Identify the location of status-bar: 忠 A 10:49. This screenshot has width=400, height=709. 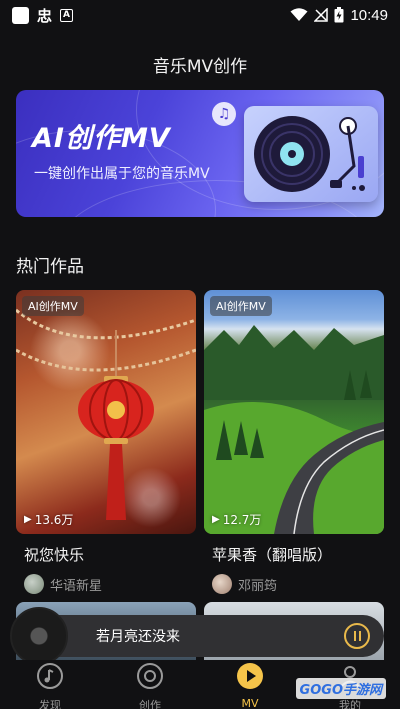
(200, 15).